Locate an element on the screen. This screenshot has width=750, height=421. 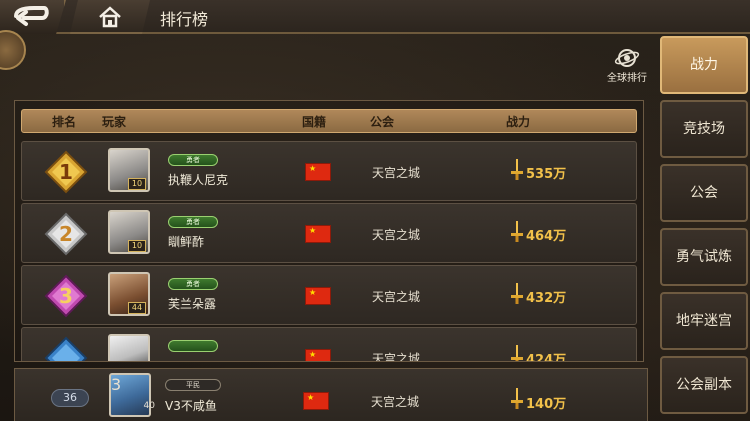
table-row: ★ 天宫之城 424万 is located at coordinates (329, 344).